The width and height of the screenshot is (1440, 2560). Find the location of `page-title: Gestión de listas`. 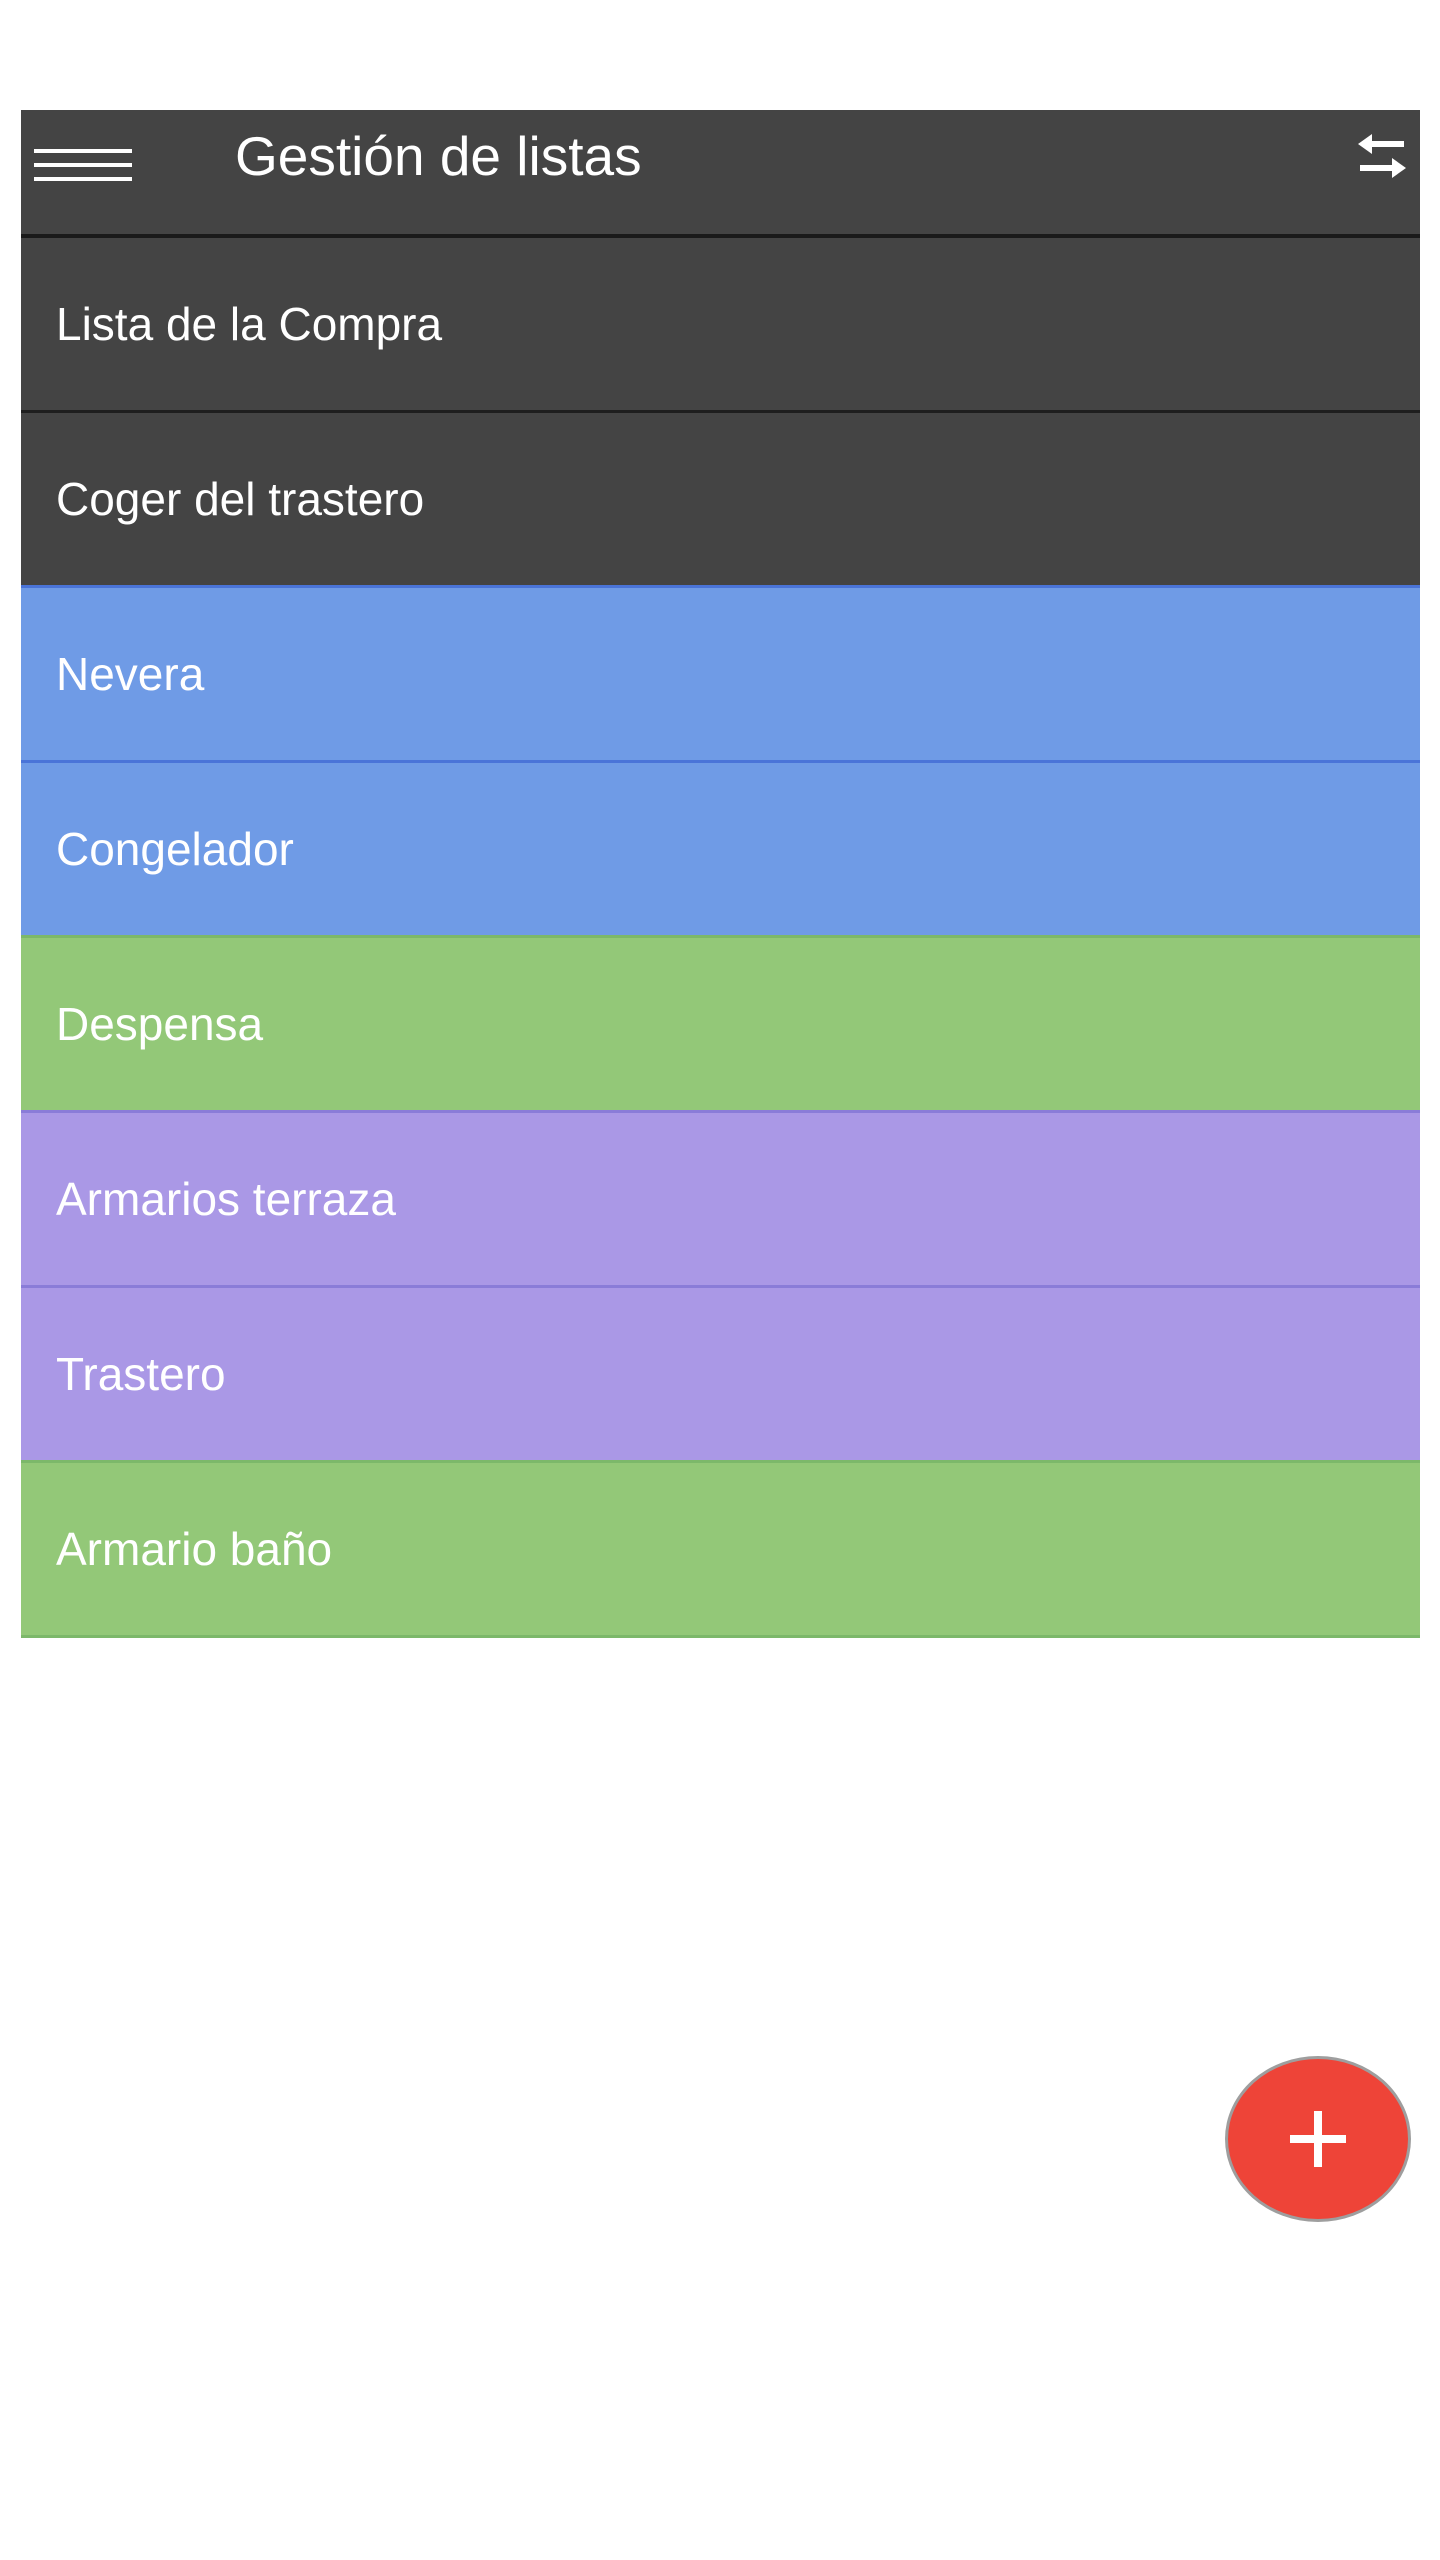

page-title: Gestión de listas is located at coordinates (438, 156).